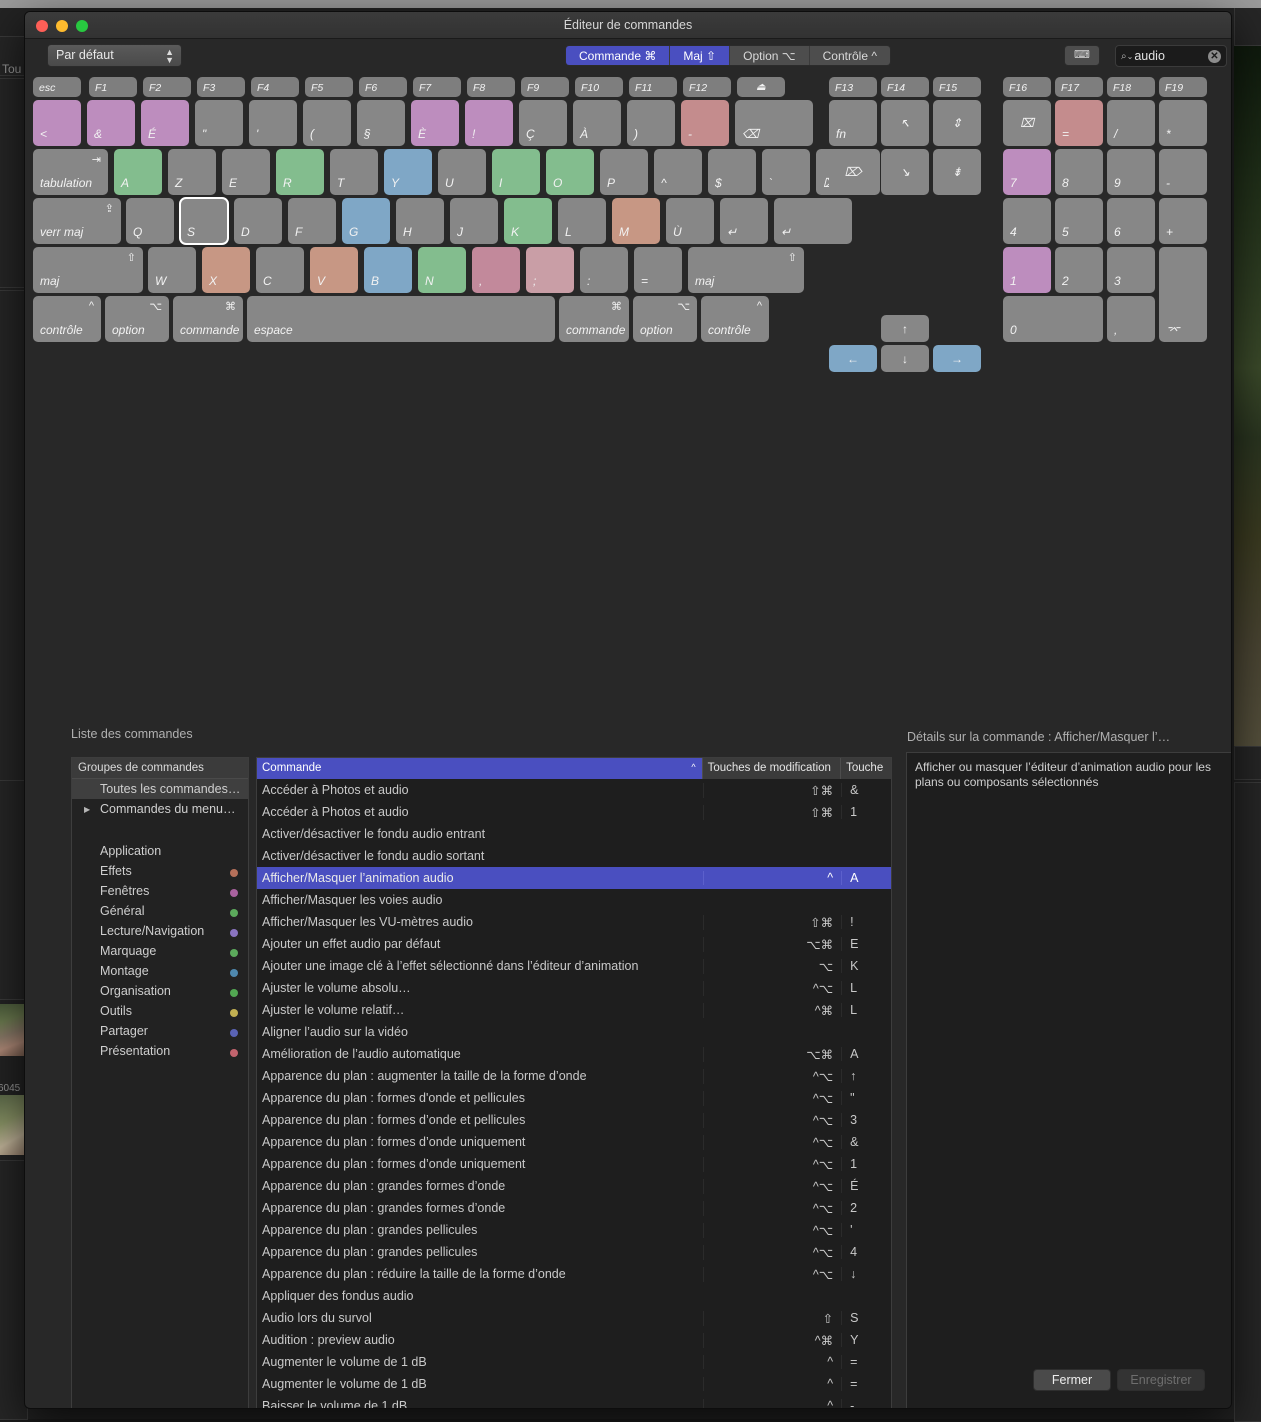  Describe the element at coordinates (160, 871) in the screenshot. I see `group-item-4: Effets` at that location.